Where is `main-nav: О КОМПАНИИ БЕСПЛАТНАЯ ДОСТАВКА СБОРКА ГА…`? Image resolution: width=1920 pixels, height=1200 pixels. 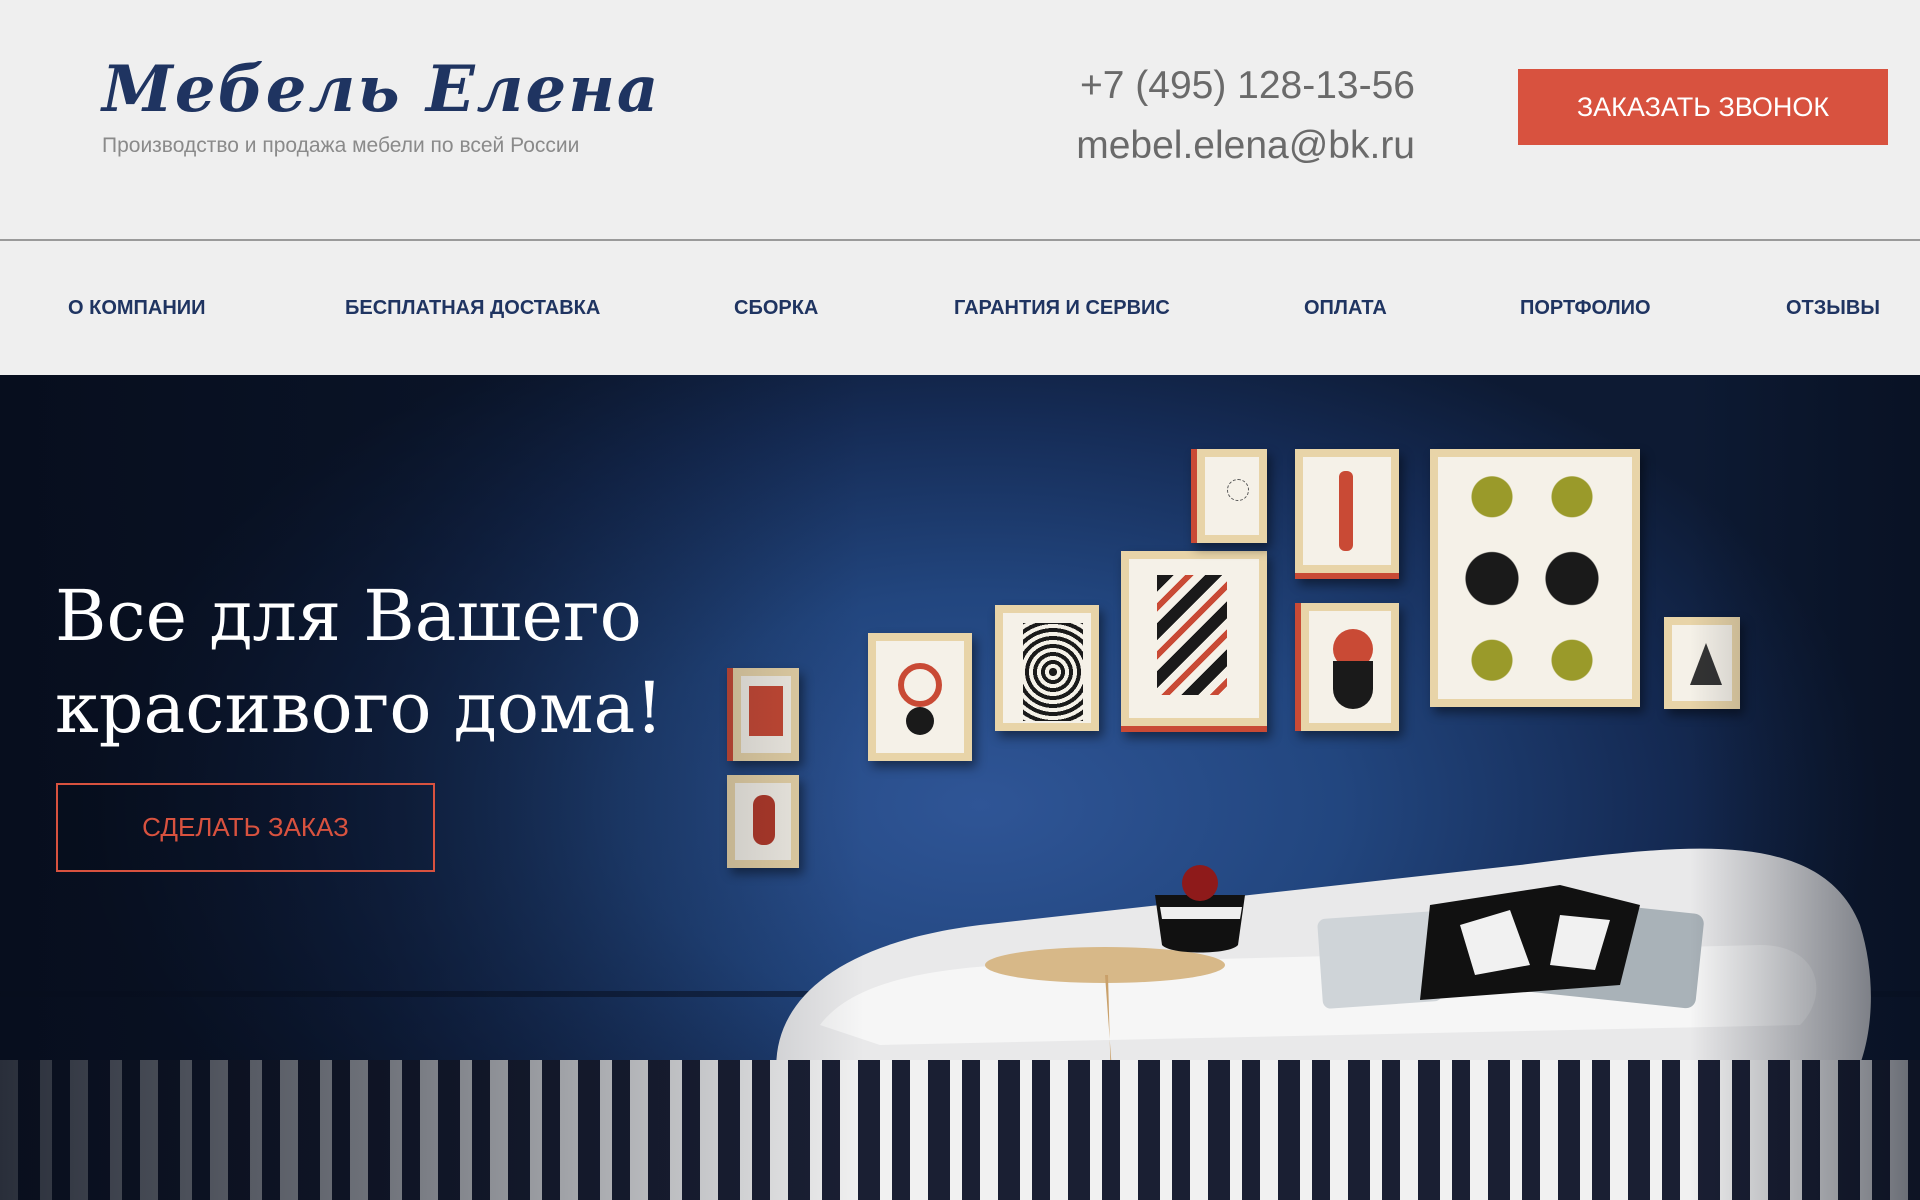
main-nav: О КОМПАНИИ БЕСПЛАТНАЯ ДОСТАВКА СБОРКА ГА… is located at coordinates (960, 309).